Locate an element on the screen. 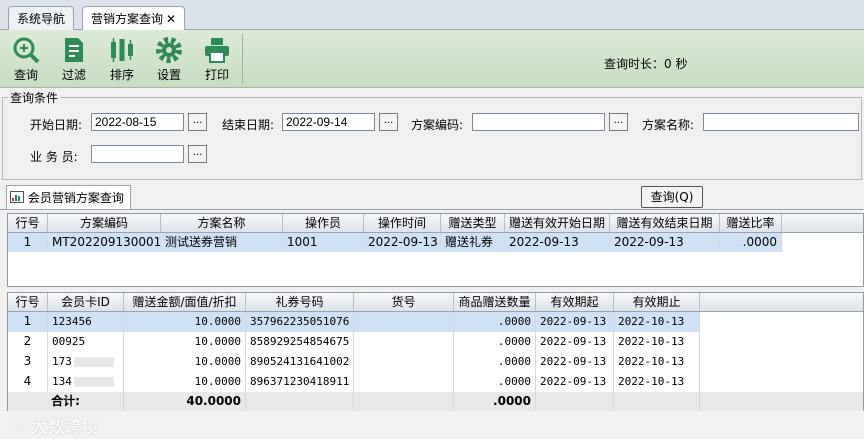  column-header: 赠送金额/面值/折扣 is located at coordinates (185, 302).